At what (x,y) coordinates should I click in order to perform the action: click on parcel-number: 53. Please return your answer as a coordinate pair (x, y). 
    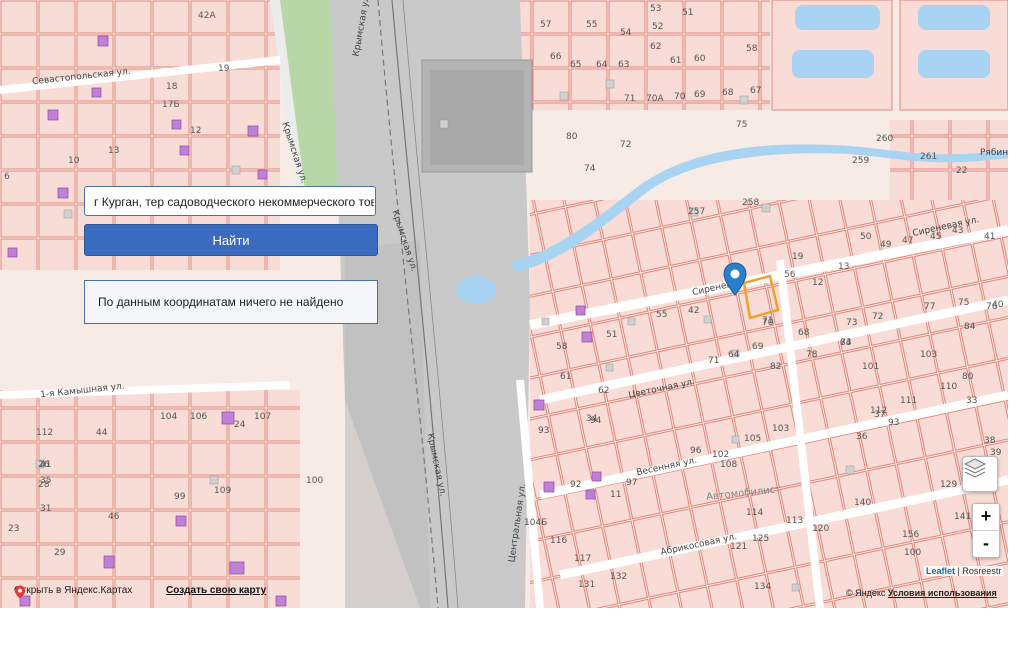
    Looking at the image, I should click on (656, 9).